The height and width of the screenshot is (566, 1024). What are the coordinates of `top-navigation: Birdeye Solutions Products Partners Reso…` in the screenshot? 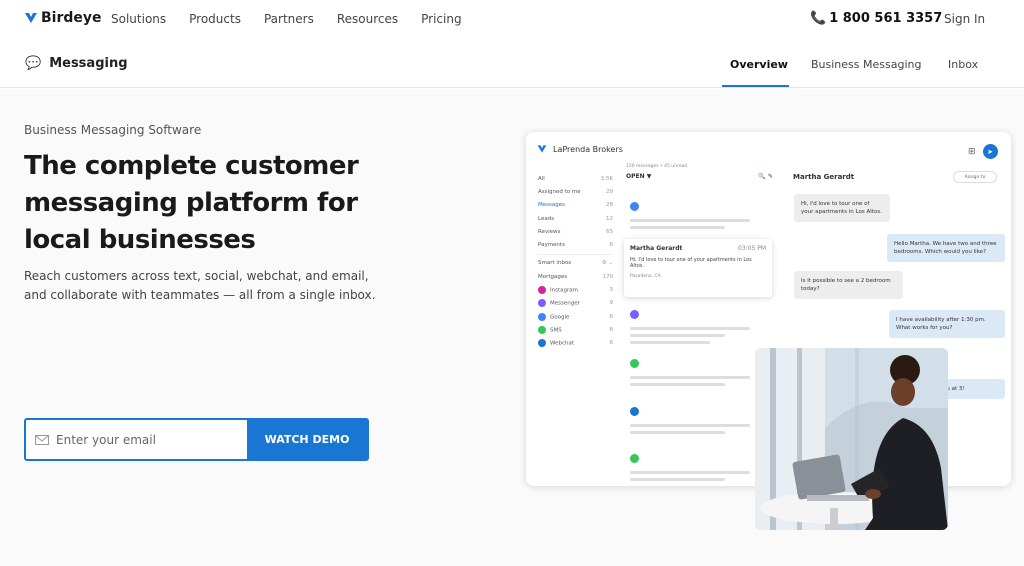 It's located at (512, 20).